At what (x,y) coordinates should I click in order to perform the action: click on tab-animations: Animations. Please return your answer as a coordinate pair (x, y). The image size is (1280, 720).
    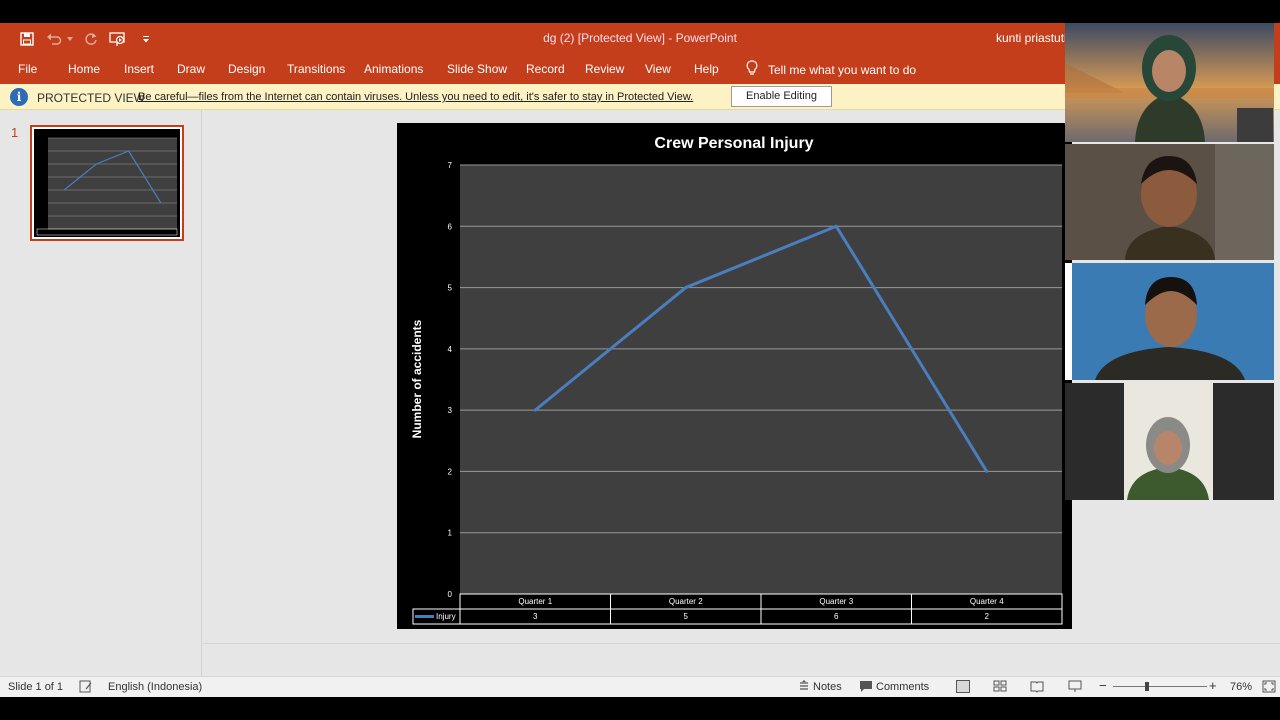
    Looking at the image, I should click on (393, 69).